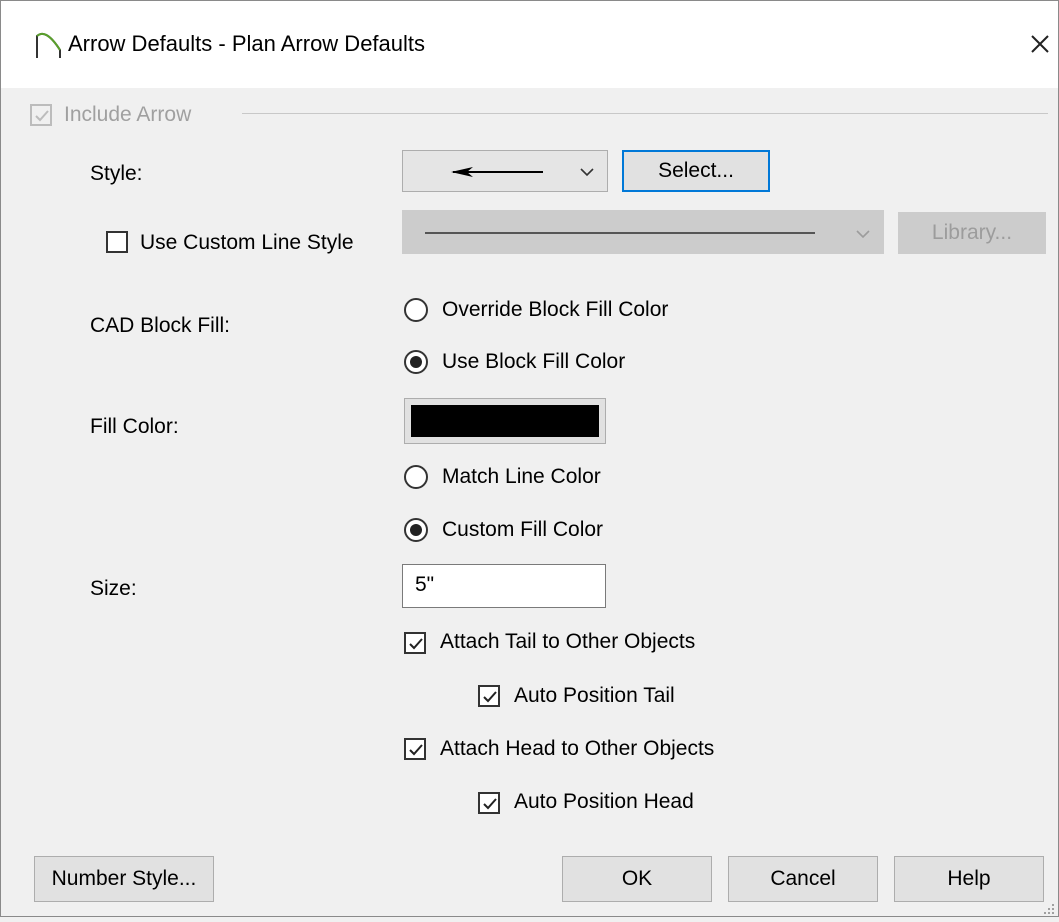  Describe the element at coordinates (604, 801) in the screenshot. I see `auto-position-head-label: Auto Position Head` at that location.